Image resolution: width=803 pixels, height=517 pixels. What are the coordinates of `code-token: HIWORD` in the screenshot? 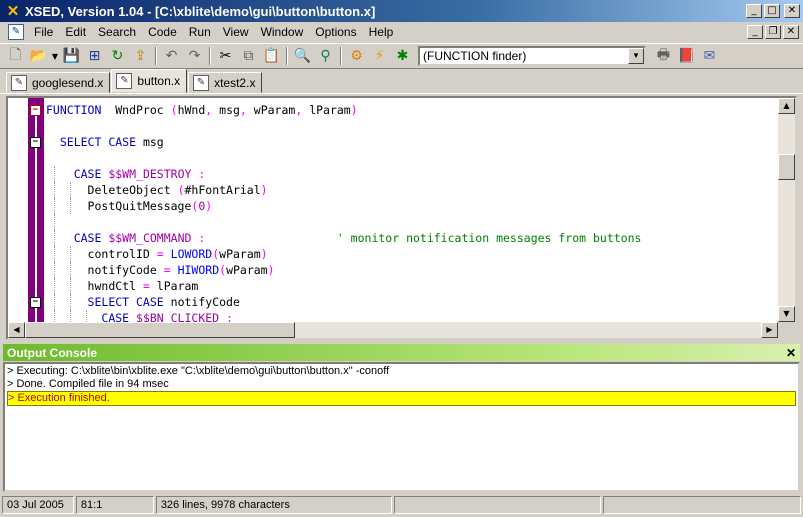 It's located at (198, 270).